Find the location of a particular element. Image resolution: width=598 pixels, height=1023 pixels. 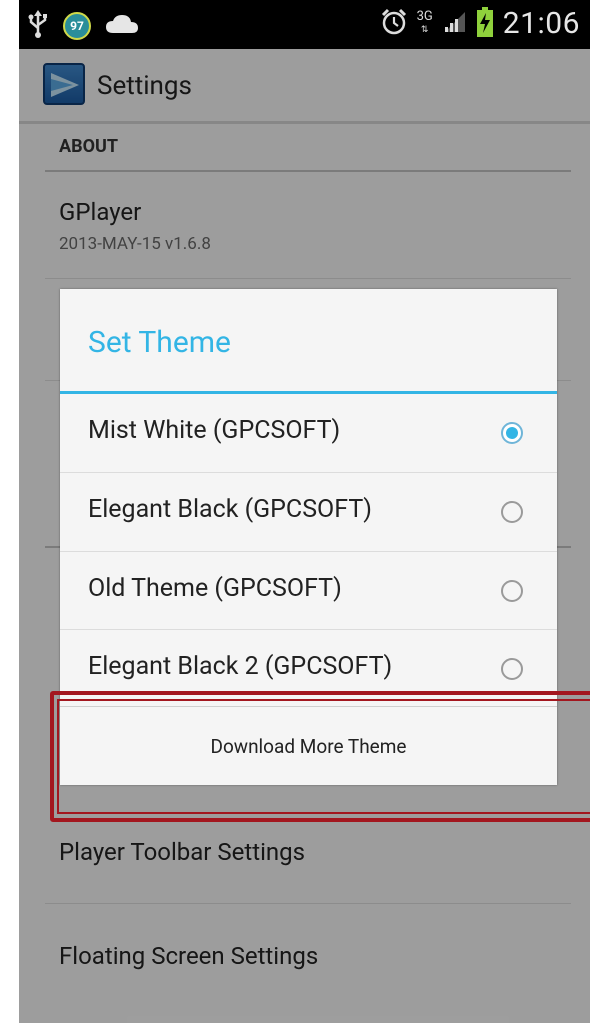

usb-icon is located at coordinates (38, 26).